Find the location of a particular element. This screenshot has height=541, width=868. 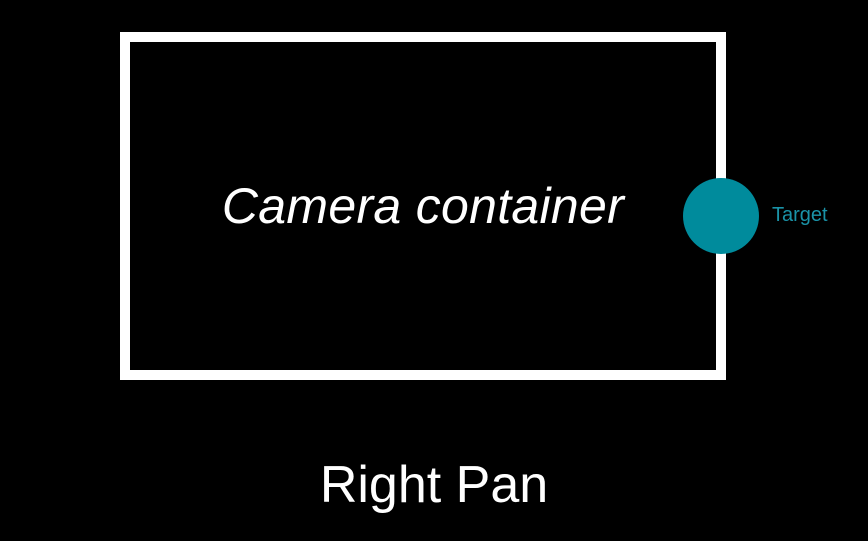

target-dot is located at coordinates (721, 216).